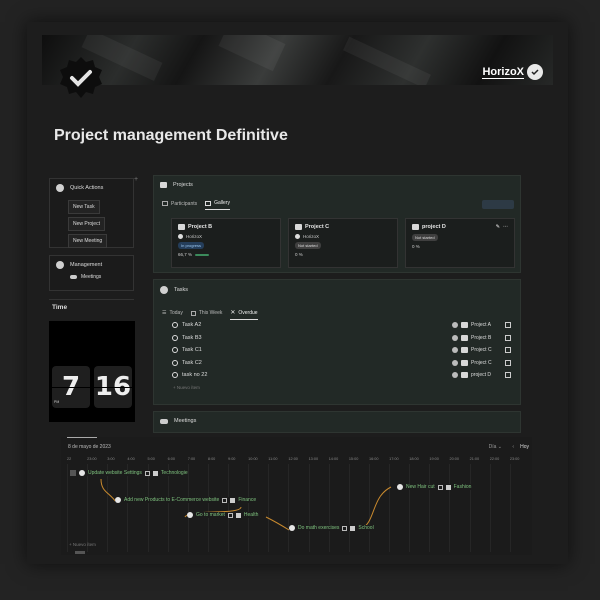  What do you see at coordinates (86, 224) in the screenshot?
I see `new-project-button: New Project` at bounding box center [86, 224].